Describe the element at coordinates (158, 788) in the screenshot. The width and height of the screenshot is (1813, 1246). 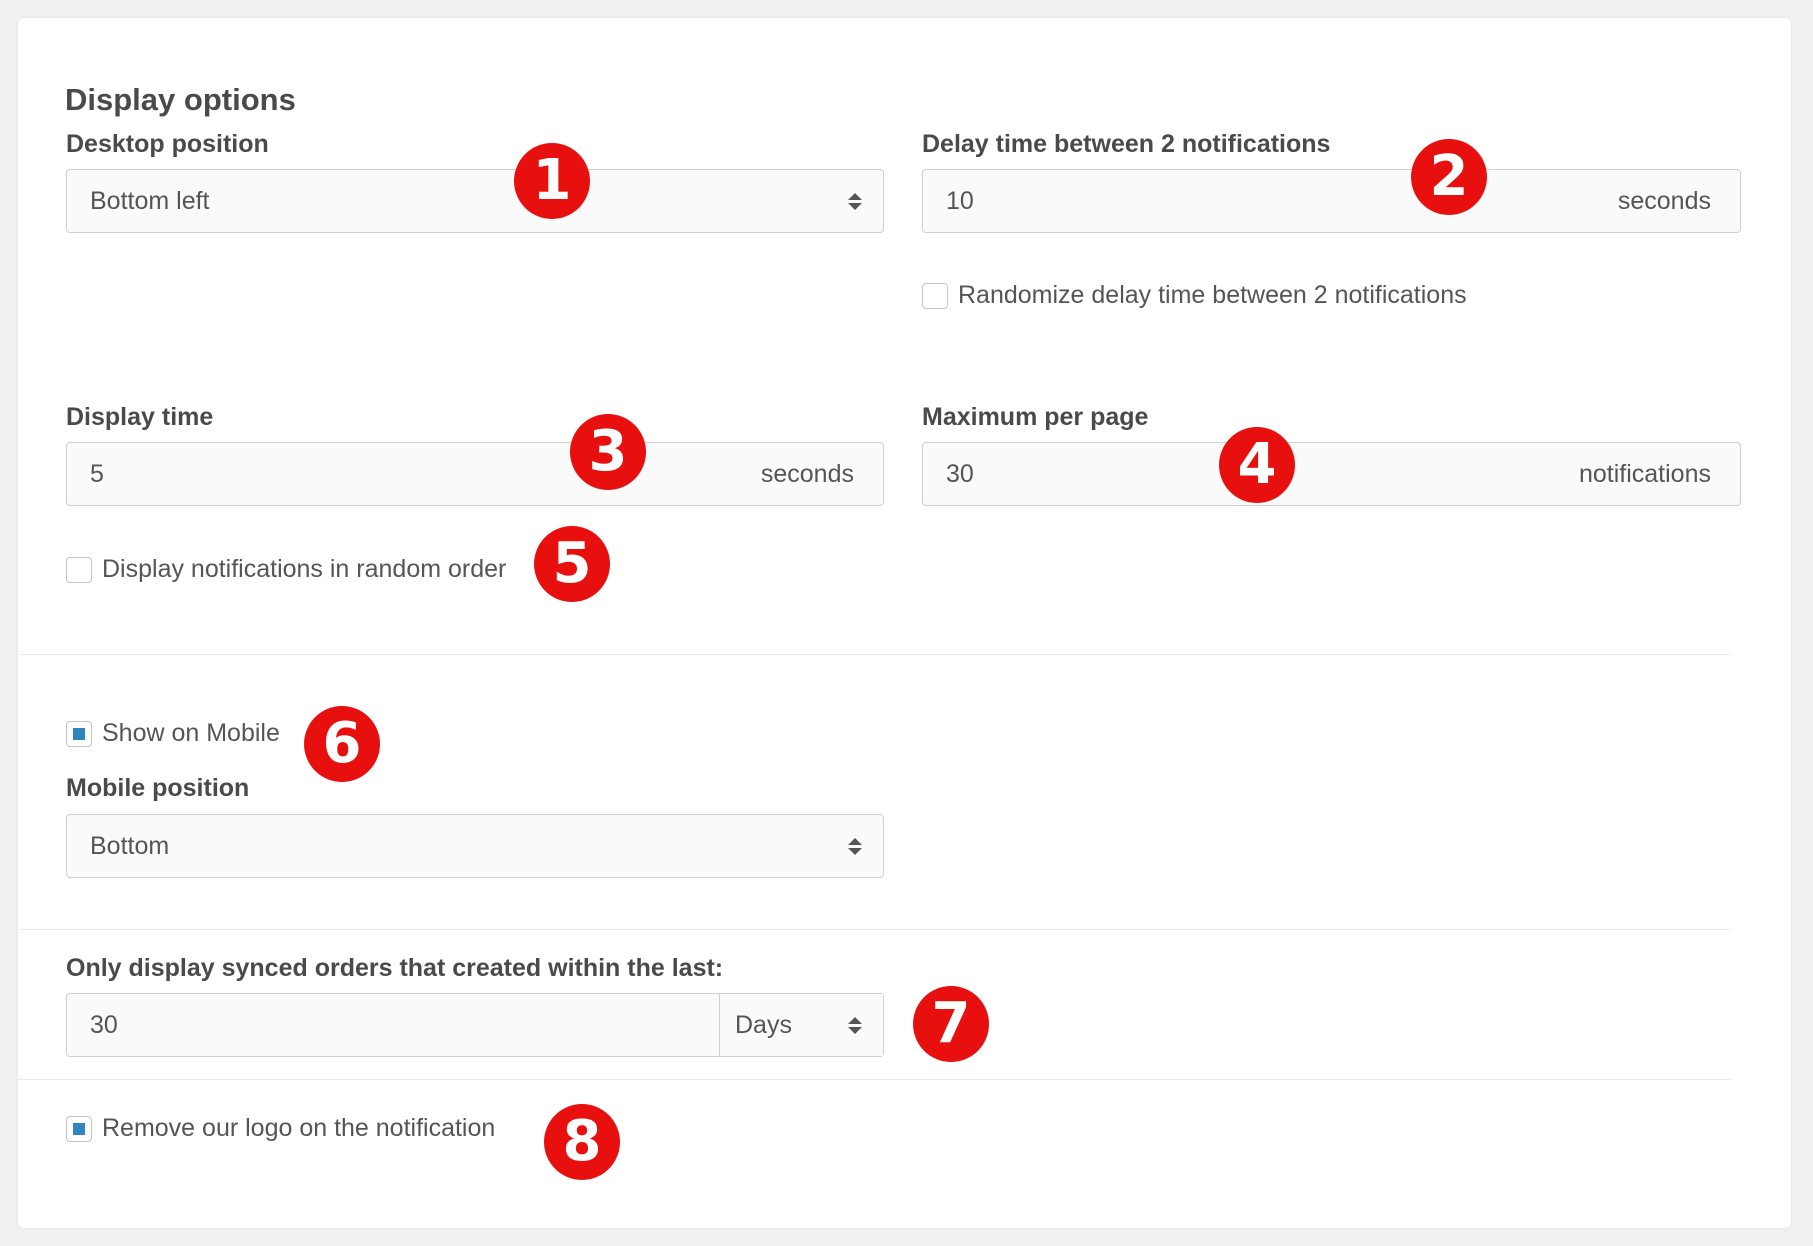
I see `mobile-position-label: Mobile position` at that location.